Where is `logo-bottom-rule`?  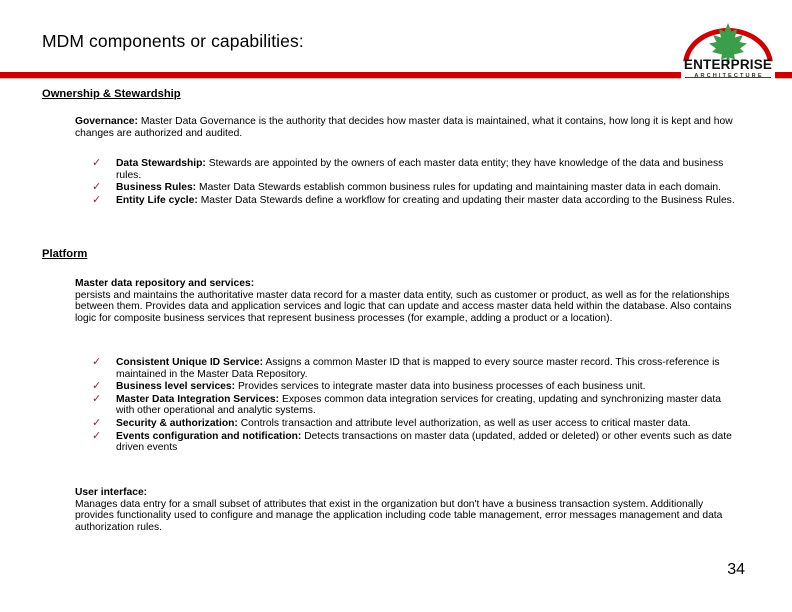 logo-bottom-rule is located at coordinates (728, 77).